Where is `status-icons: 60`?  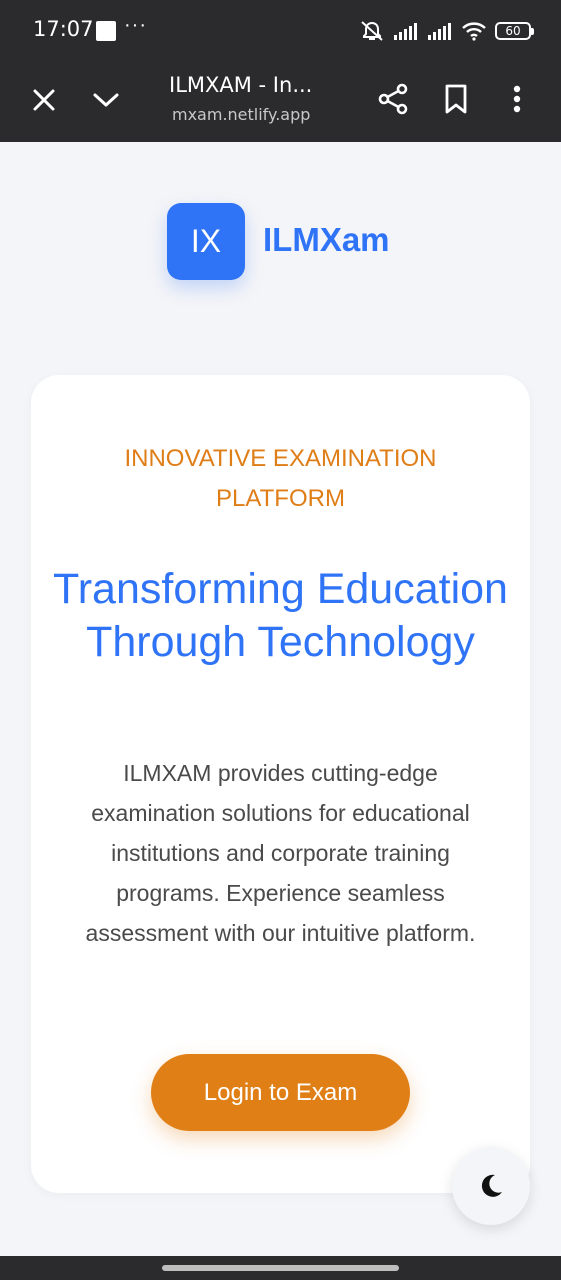 status-icons: 60 is located at coordinates (446, 31).